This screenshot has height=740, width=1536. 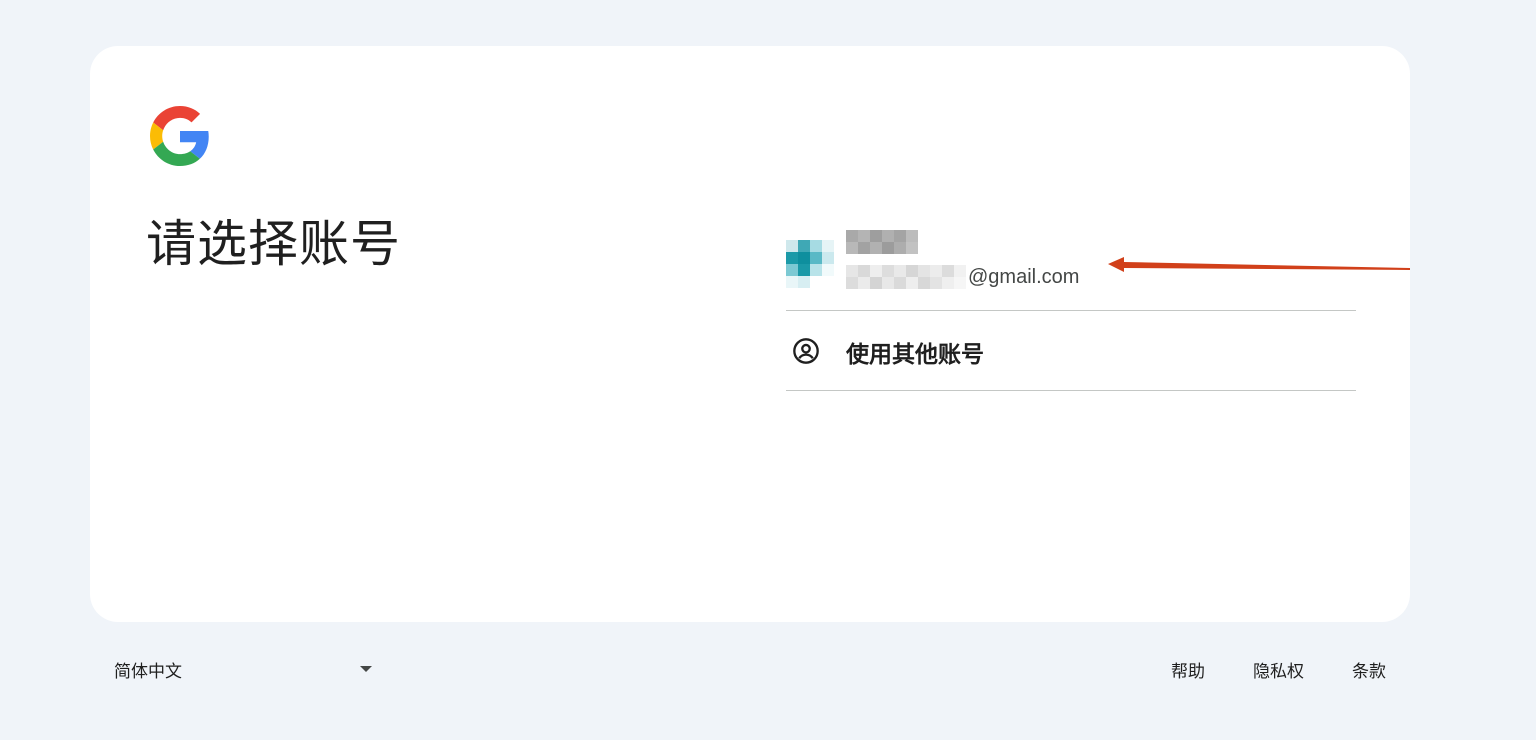 I want to click on footer-links: 帮助 隐私权 条款, so click(x=1278, y=669).